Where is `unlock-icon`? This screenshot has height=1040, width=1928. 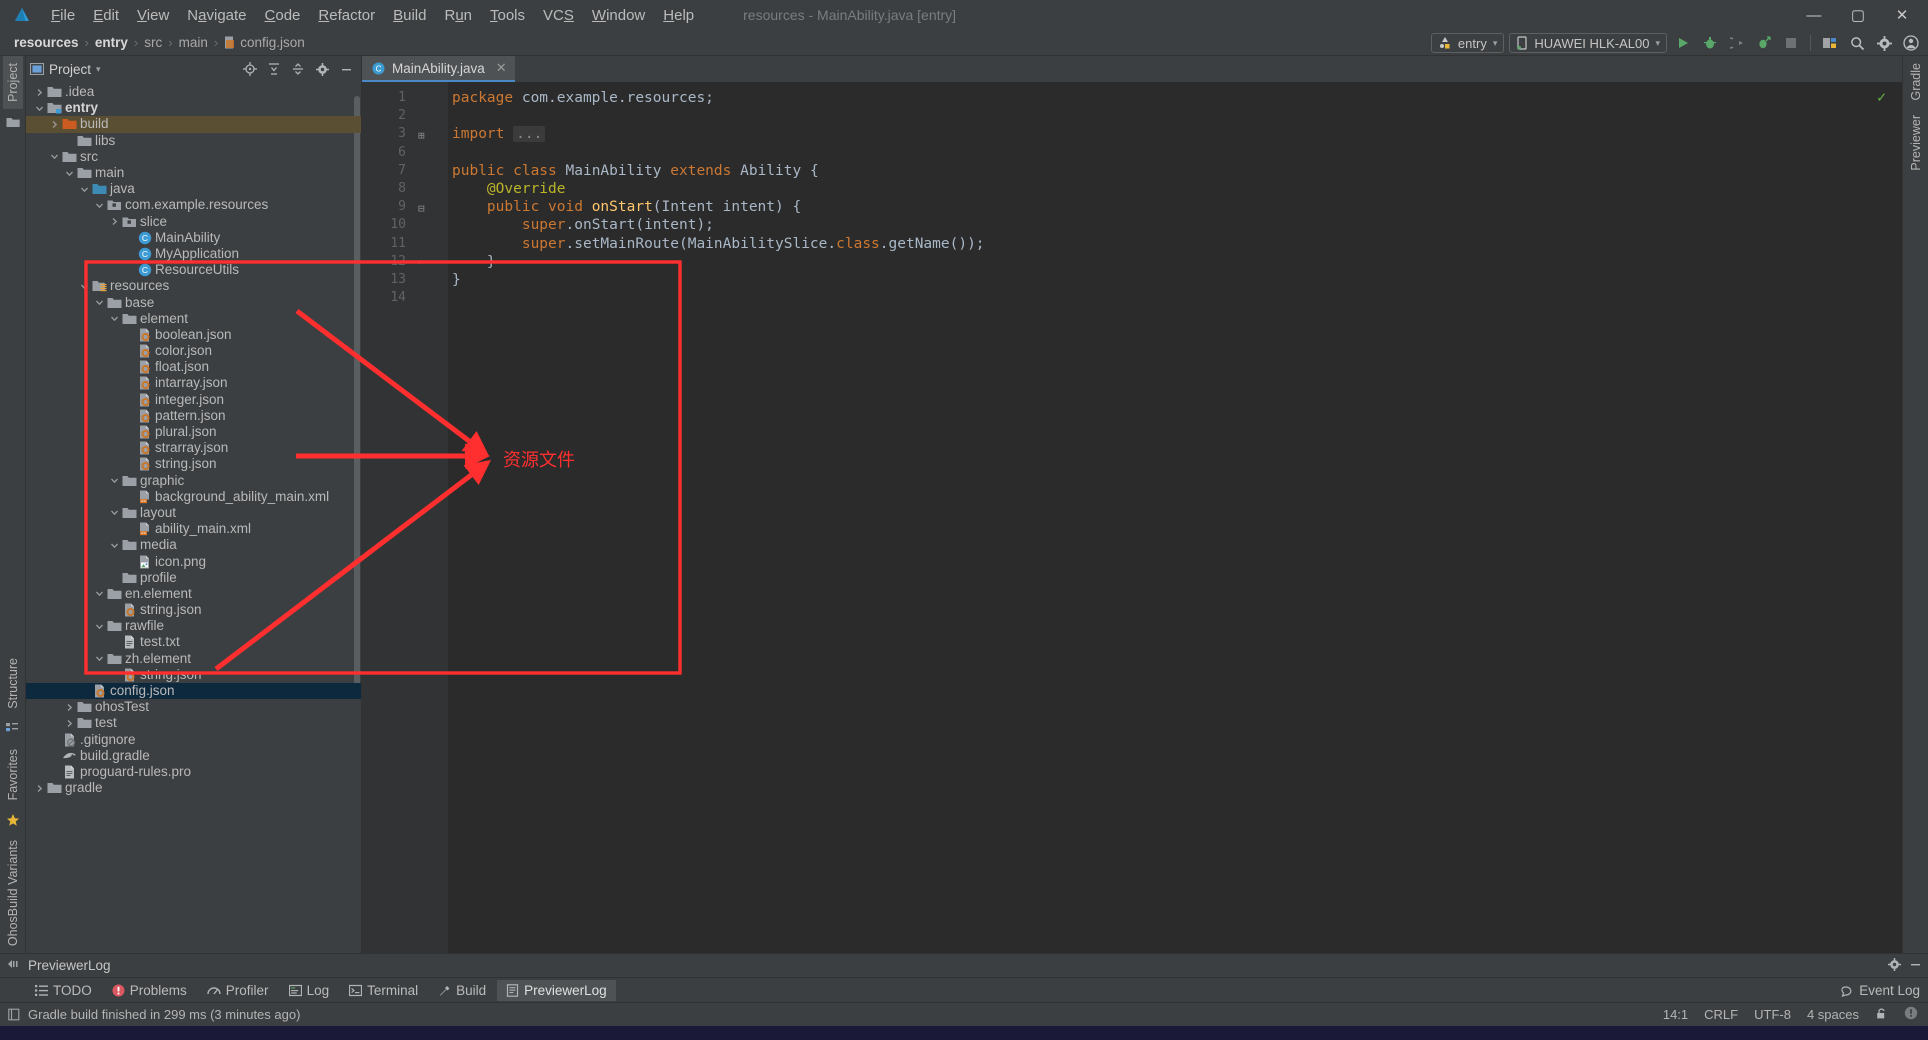 unlock-icon is located at coordinates (1881, 1015).